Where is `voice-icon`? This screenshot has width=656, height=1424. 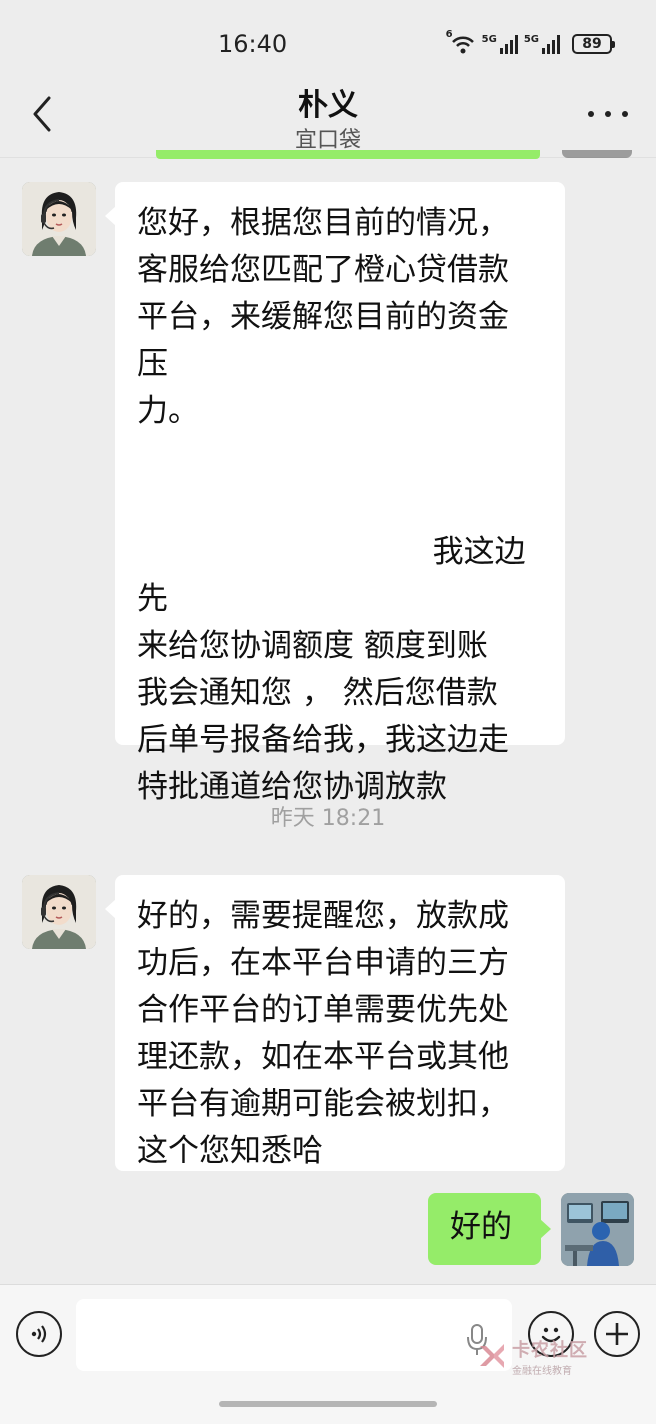 voice-icon is located at coordinates (39, 1334).